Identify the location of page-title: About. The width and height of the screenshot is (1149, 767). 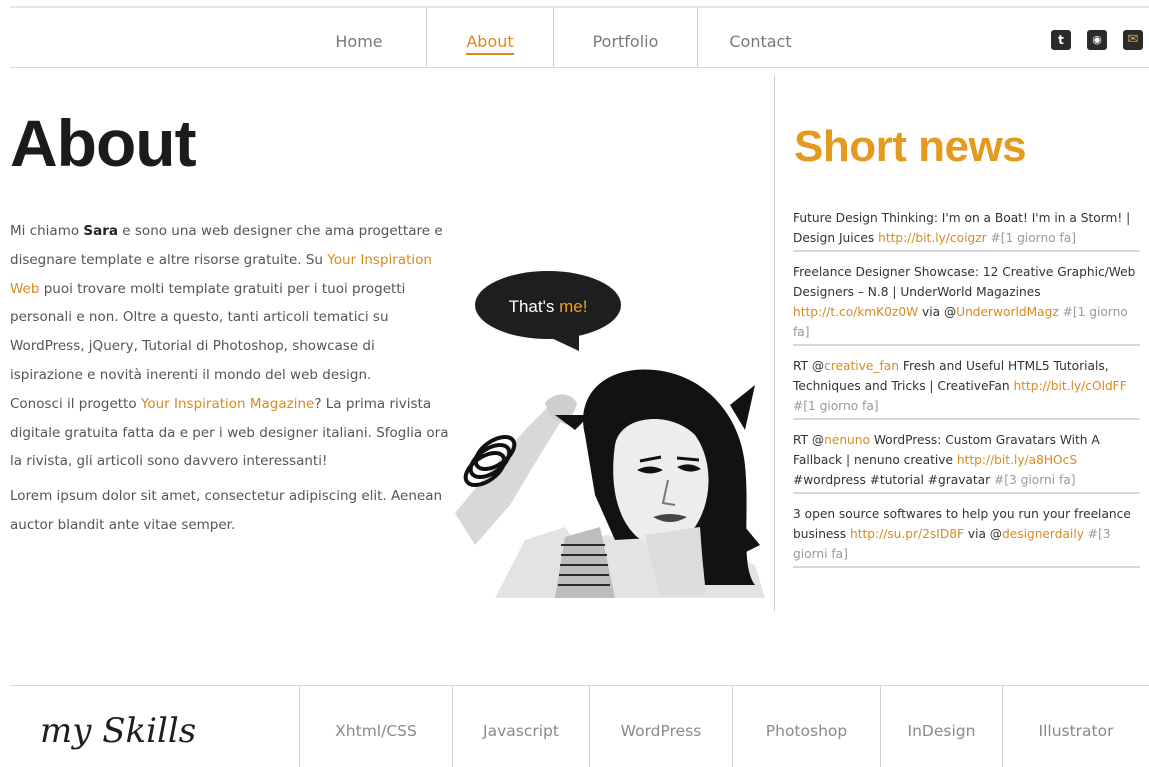
(103, 143).